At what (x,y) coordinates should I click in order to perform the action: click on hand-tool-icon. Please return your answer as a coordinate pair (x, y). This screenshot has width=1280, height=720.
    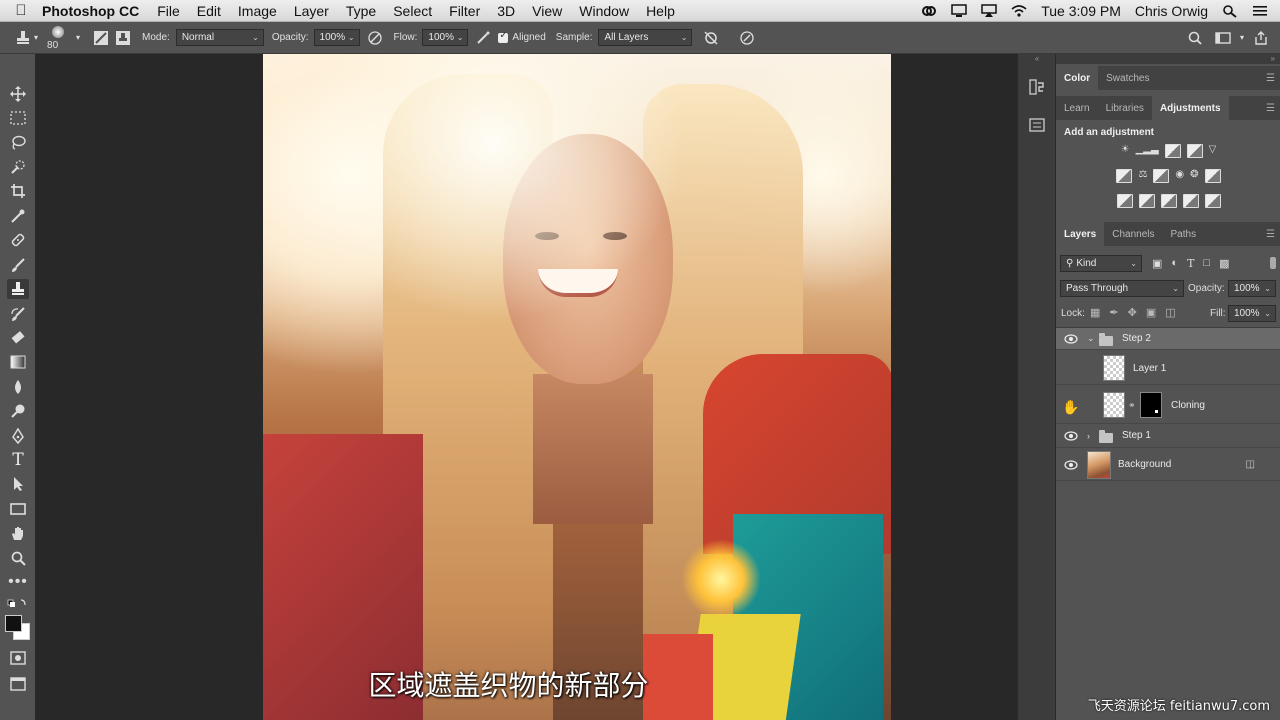
    Looking at the image, I should click on (18, 533).